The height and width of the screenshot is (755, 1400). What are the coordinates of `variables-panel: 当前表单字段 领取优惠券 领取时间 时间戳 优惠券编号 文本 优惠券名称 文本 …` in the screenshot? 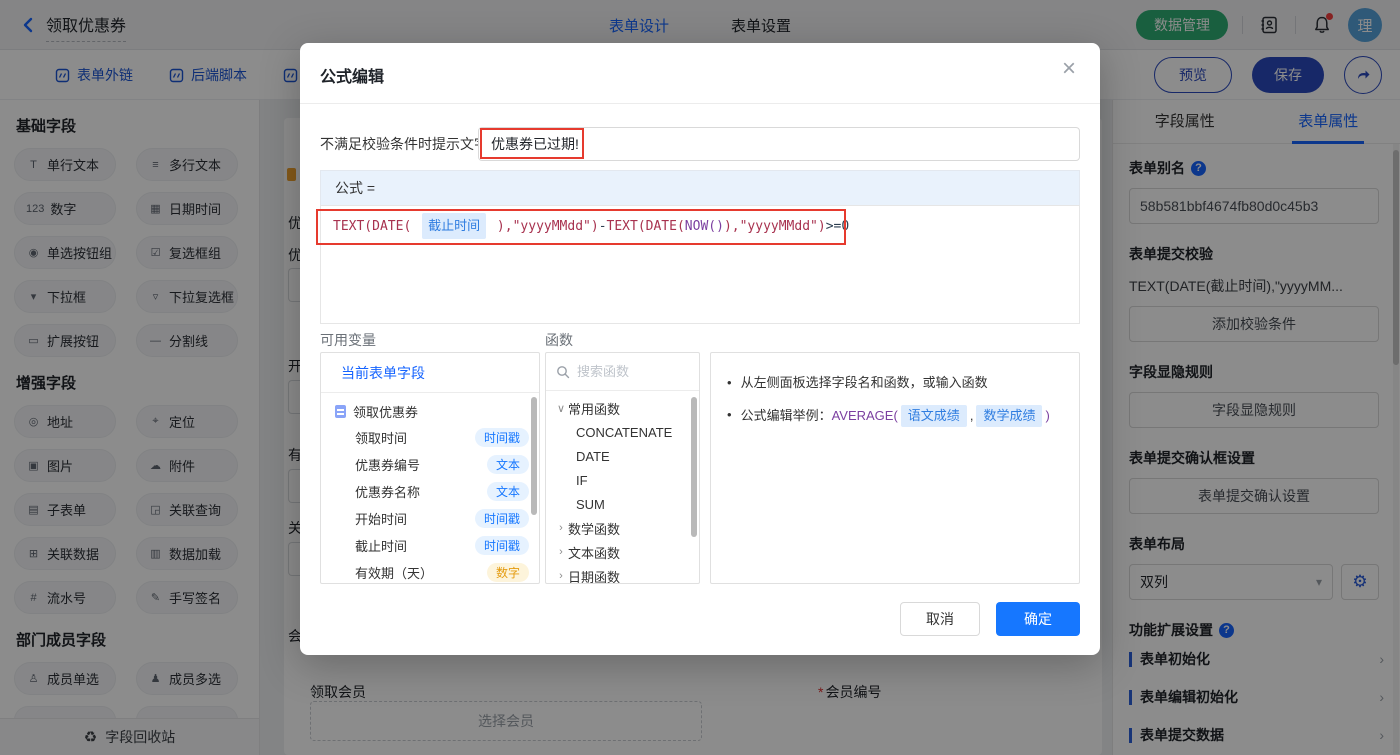 It's located at (430, 468).